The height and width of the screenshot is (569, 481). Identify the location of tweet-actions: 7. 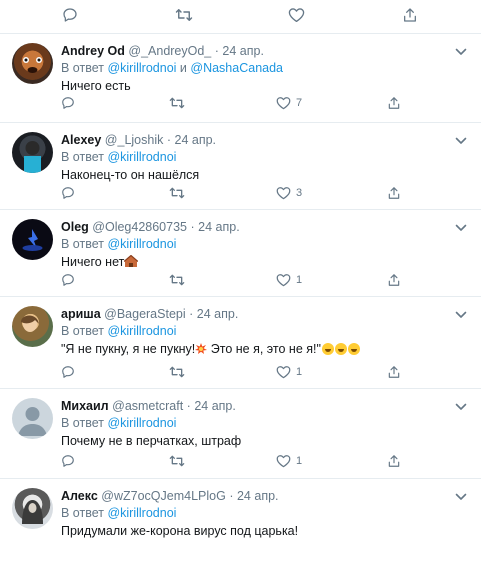
(261, 104).